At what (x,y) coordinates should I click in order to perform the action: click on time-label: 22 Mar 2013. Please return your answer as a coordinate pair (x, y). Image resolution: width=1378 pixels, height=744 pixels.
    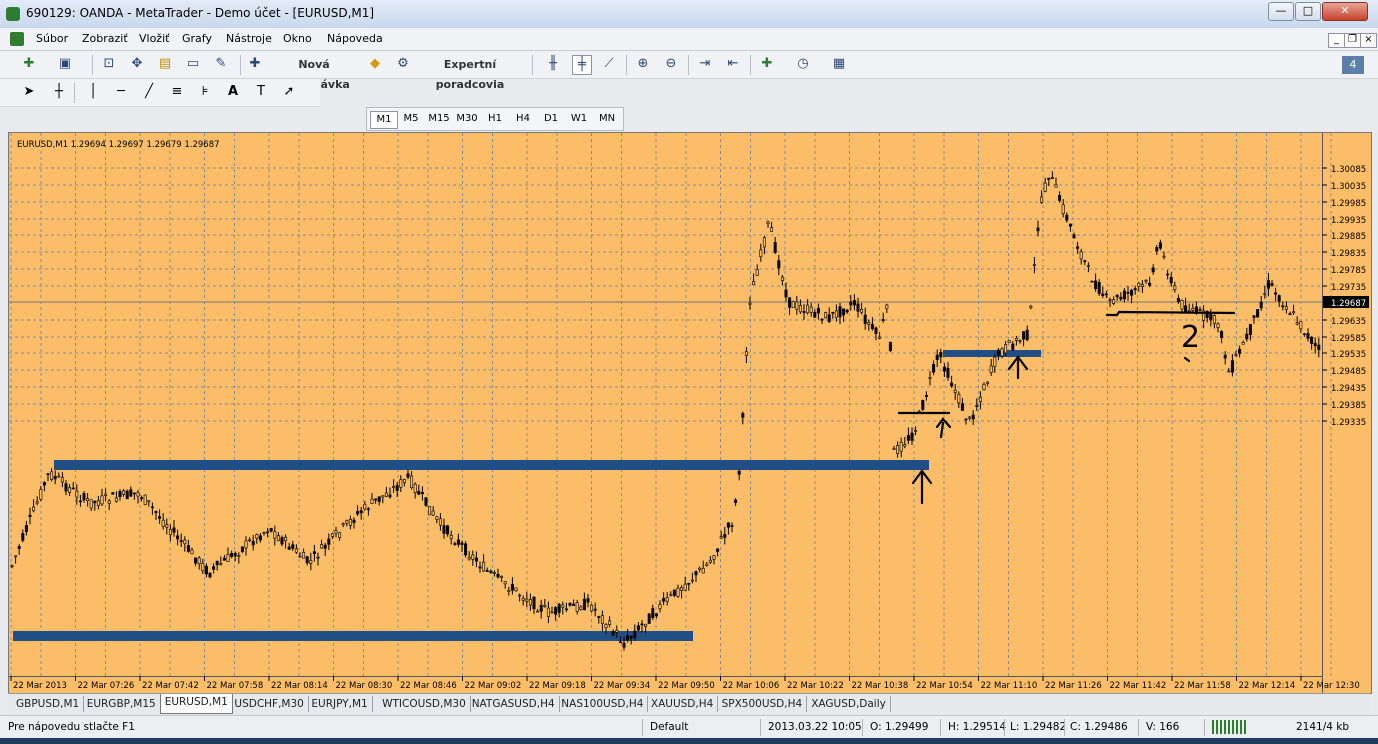
    Looking at the image, I should click on (40, 686).